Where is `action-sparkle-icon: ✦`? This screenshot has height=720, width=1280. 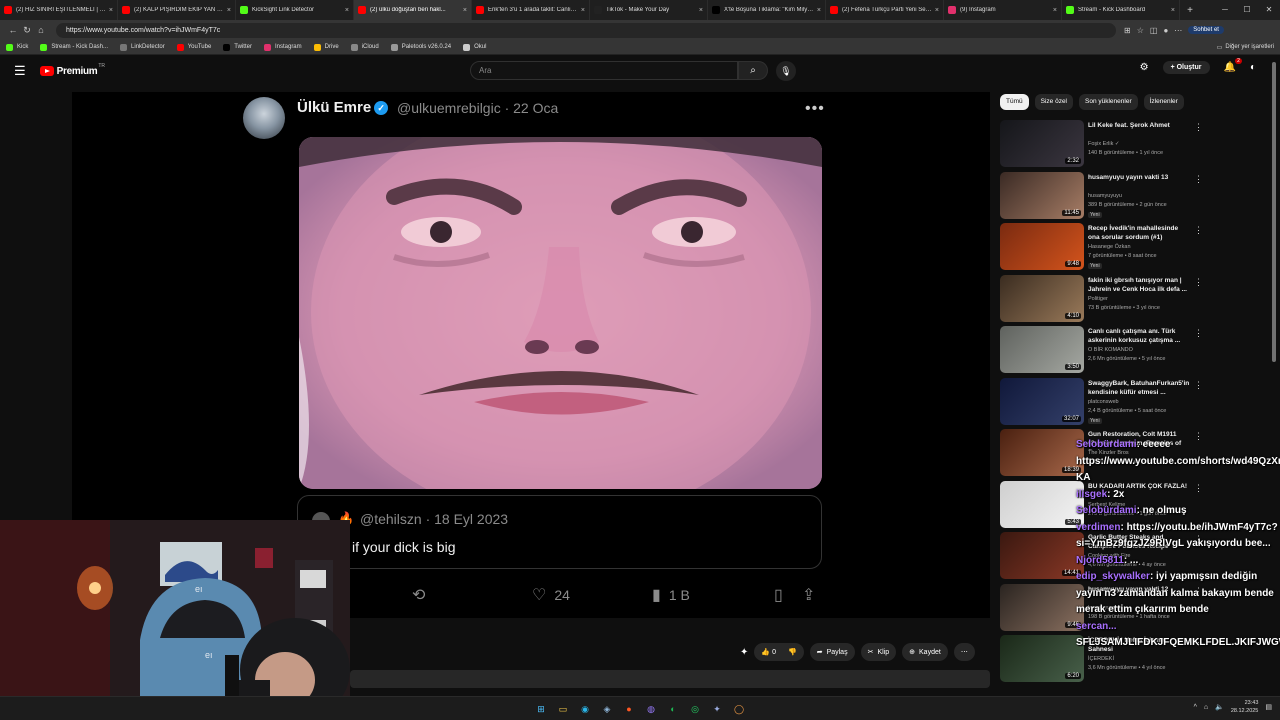 action-sparkle-icon: ✦ is located at coordinates (744, 652).